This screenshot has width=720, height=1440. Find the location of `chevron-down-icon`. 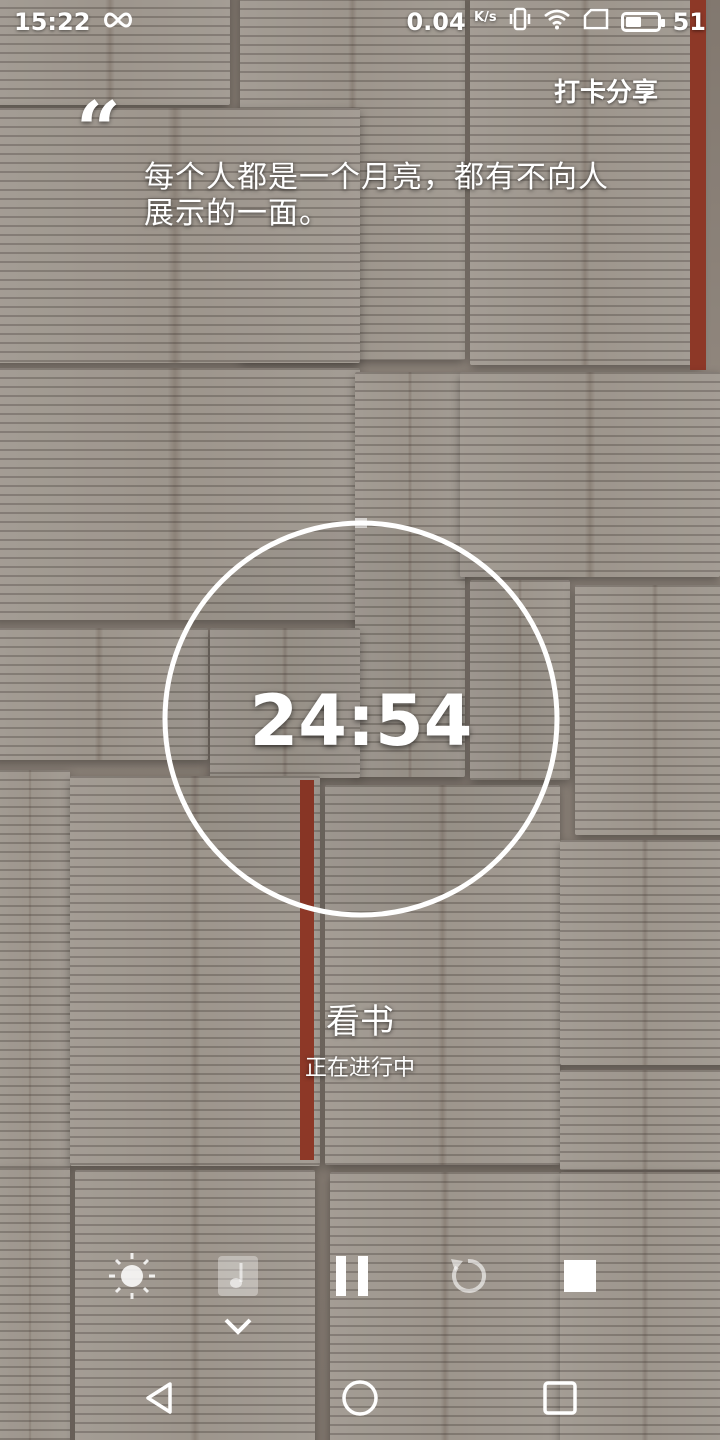

chevron-down-icon is located at coordinates (238, 1328).